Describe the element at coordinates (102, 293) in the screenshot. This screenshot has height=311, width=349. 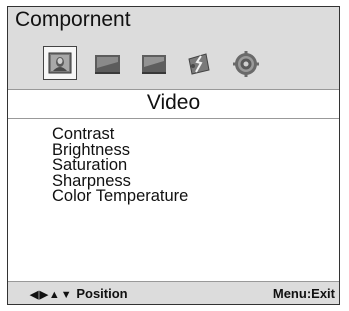
I see `position-label: Position` at that location.